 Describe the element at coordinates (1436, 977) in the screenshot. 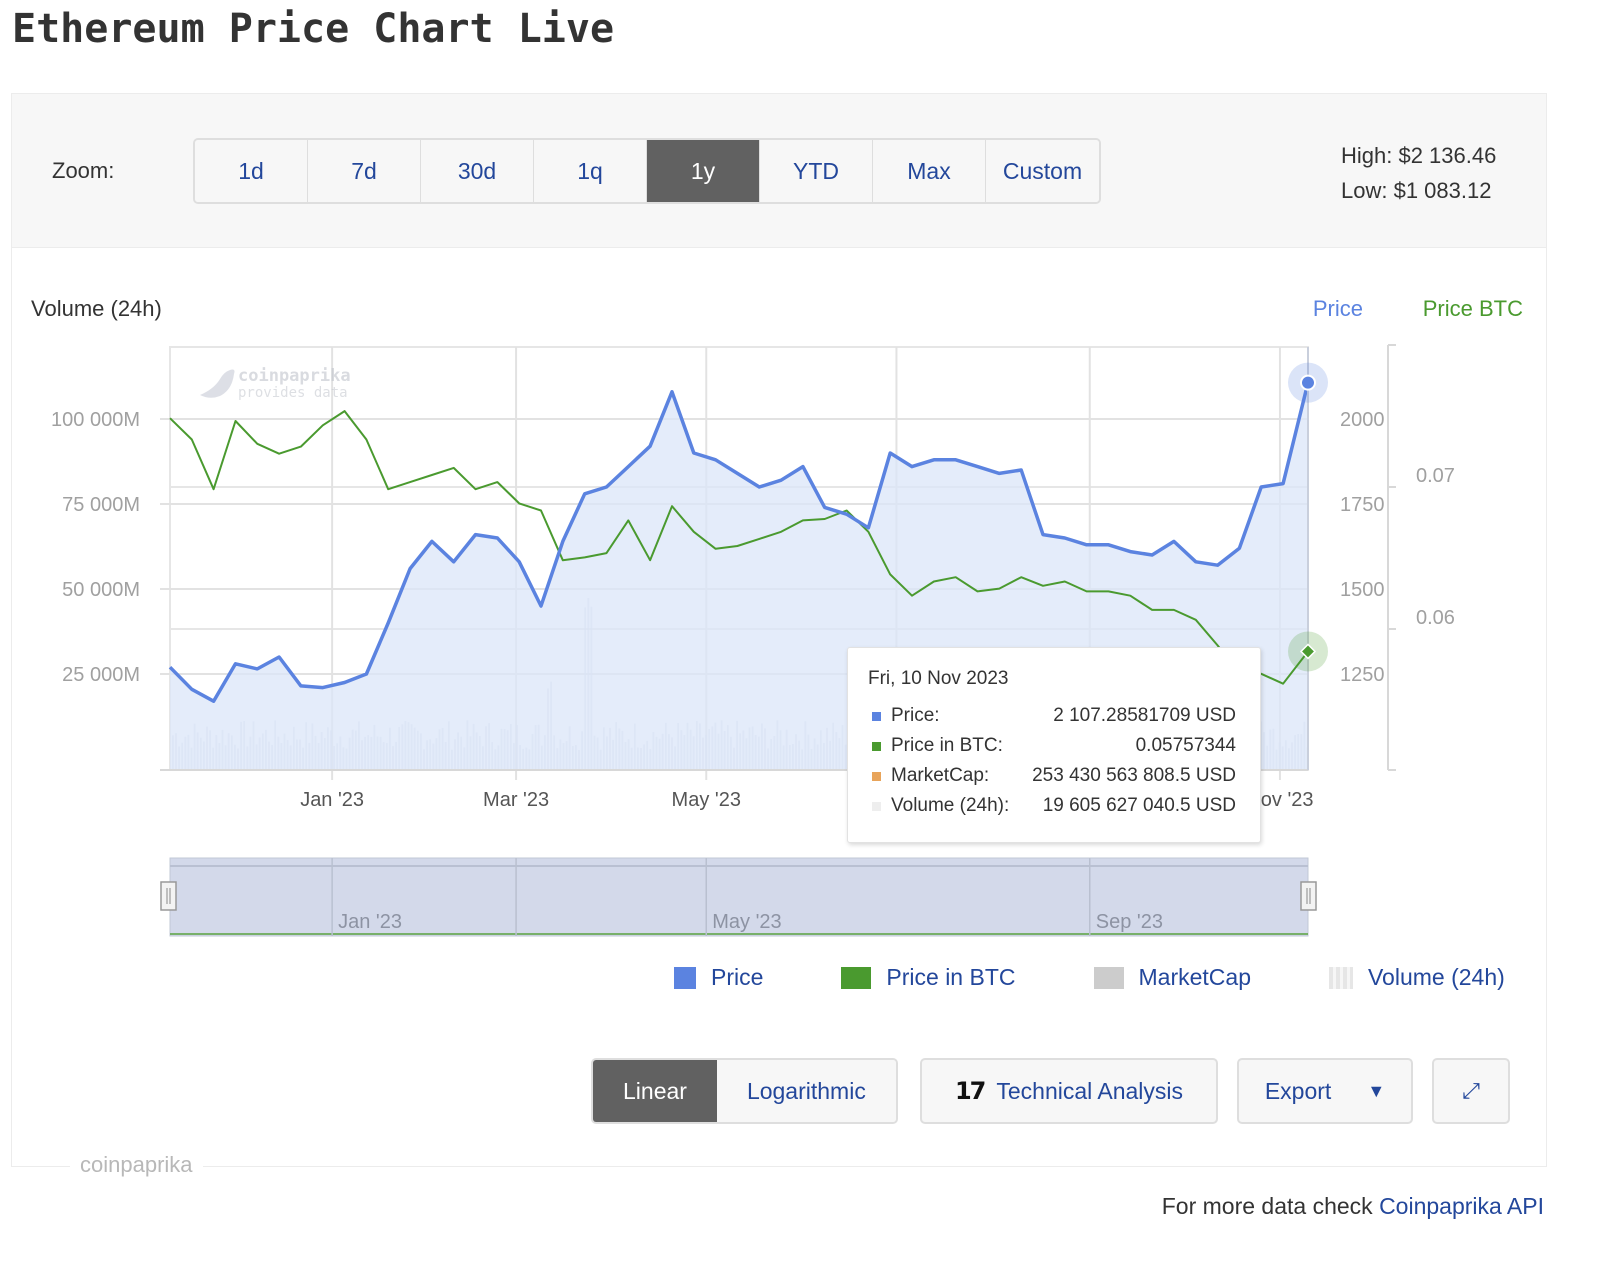

I see `legend-label: Volume (24h)` at that location.